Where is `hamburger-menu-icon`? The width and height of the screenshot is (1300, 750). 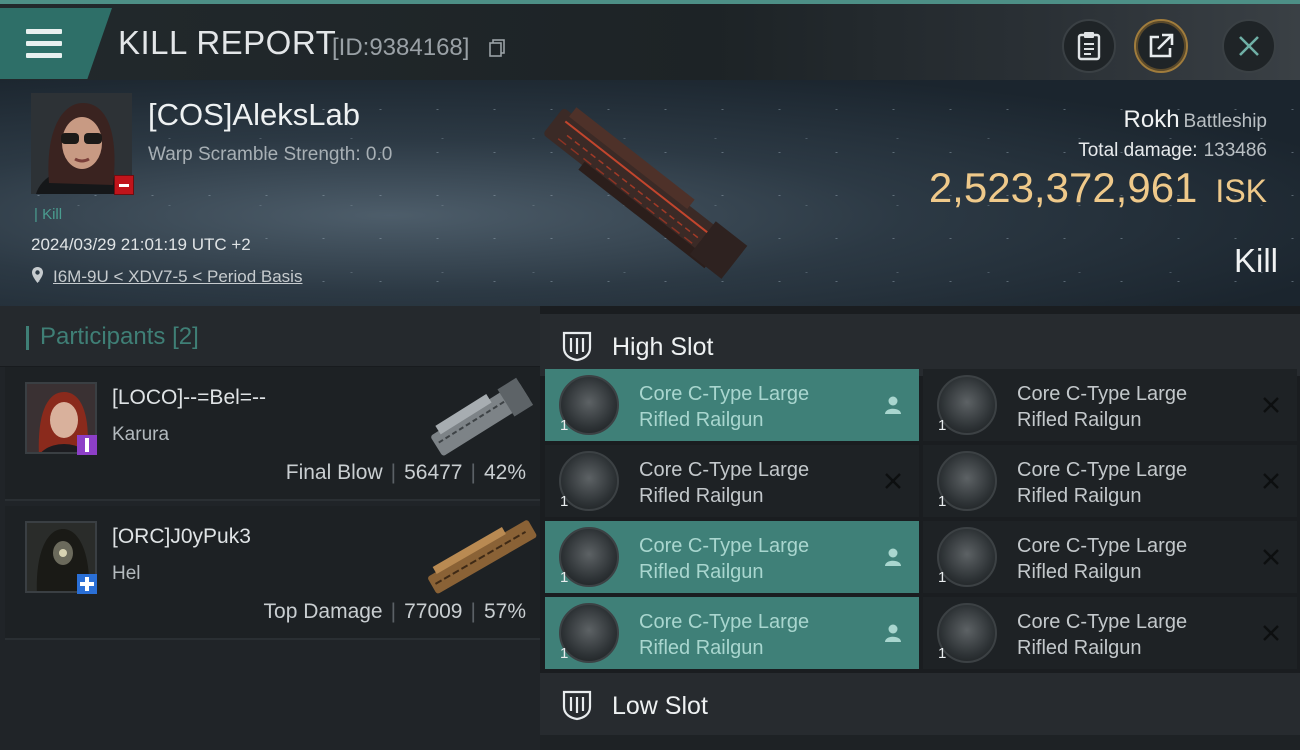 hamburger-menu-icon is located at coordinates (44, 44).